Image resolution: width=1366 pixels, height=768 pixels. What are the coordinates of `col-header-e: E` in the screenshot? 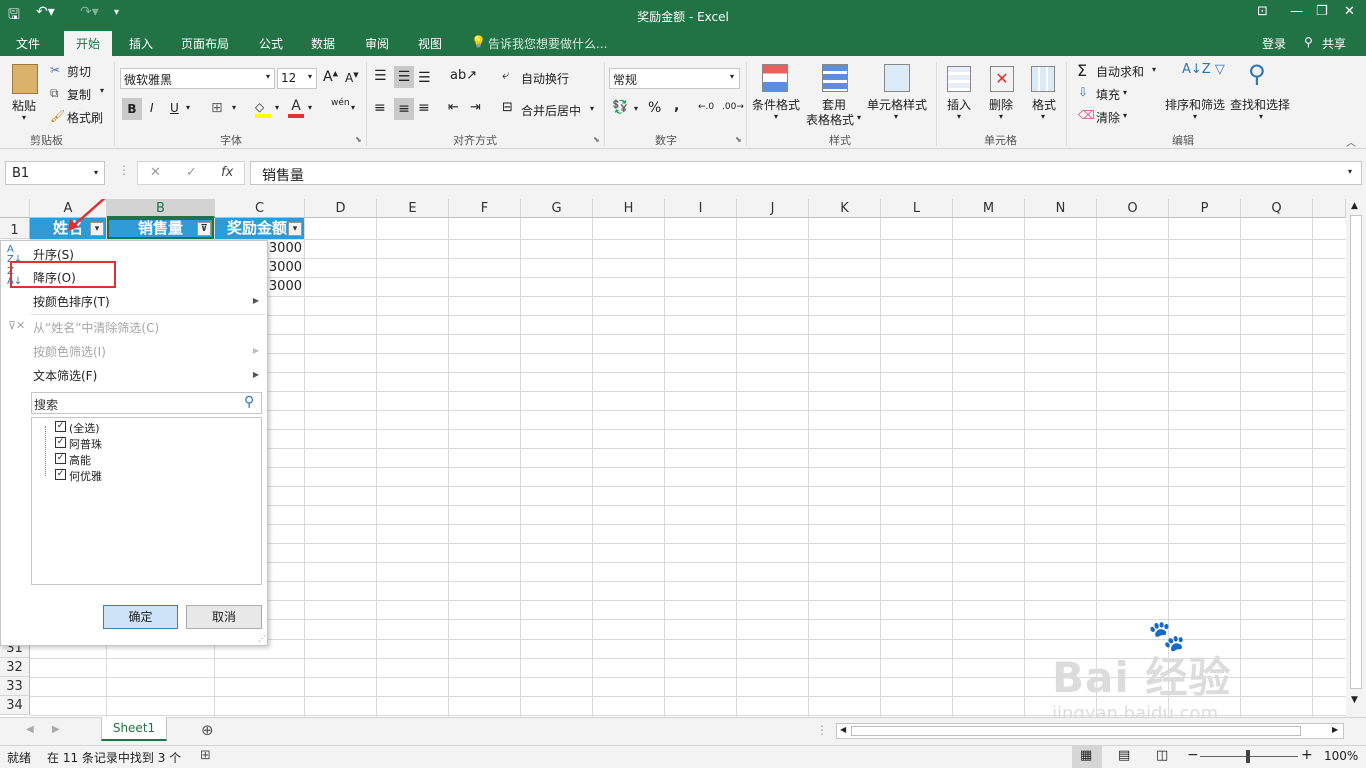 It's located at (413, 208).